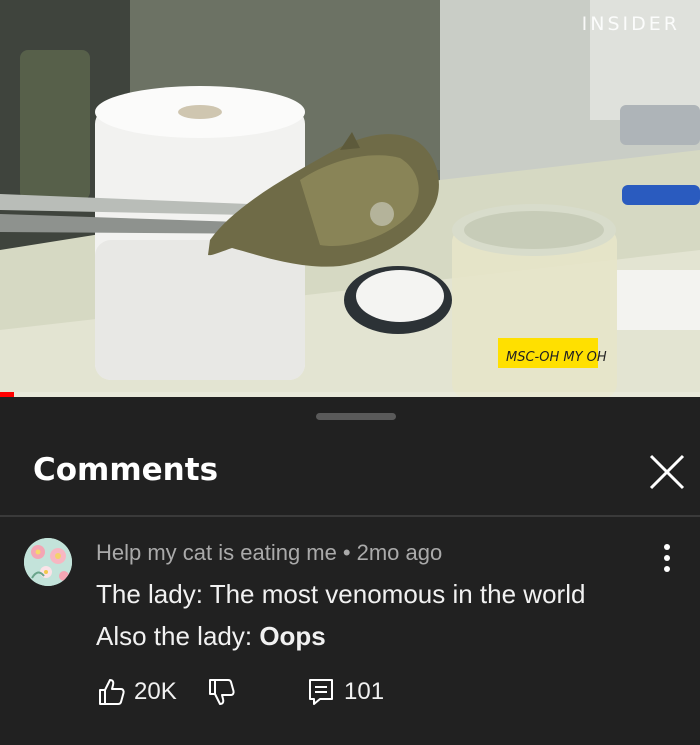 The width and height of the screenshot is (700, 745). I want to click on close-button, so click(667, 472).